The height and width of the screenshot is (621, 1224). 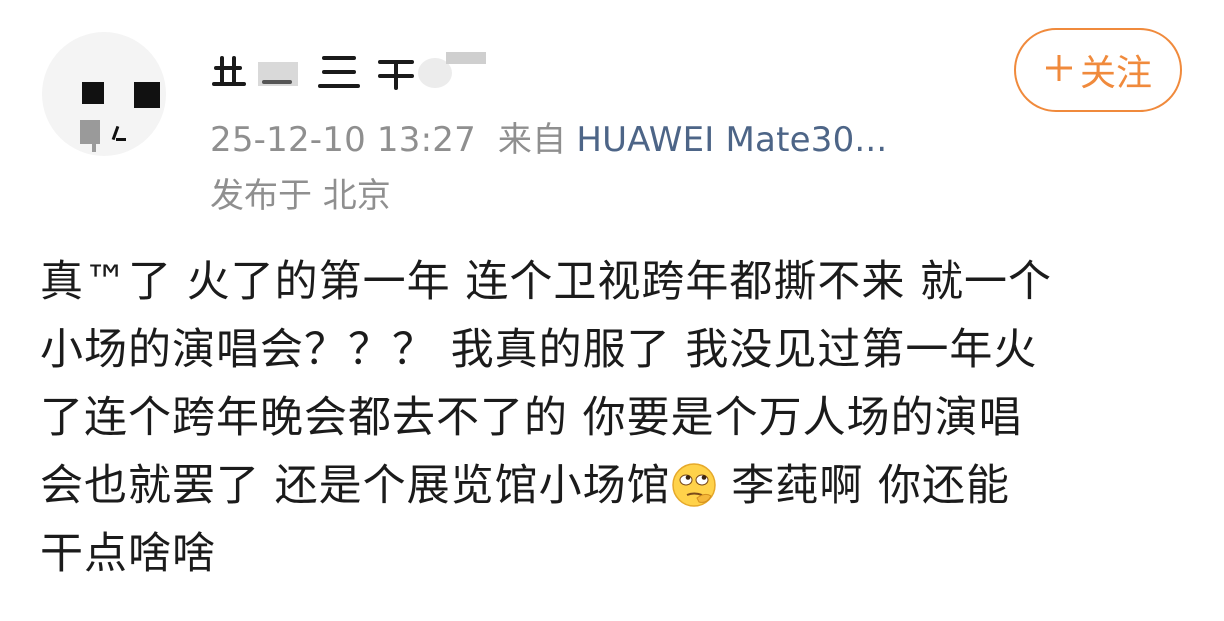 What do you see at coordinates (1059, 70) in the screenshot?
I see `plus-icon` at bounding box center [1059, 70].